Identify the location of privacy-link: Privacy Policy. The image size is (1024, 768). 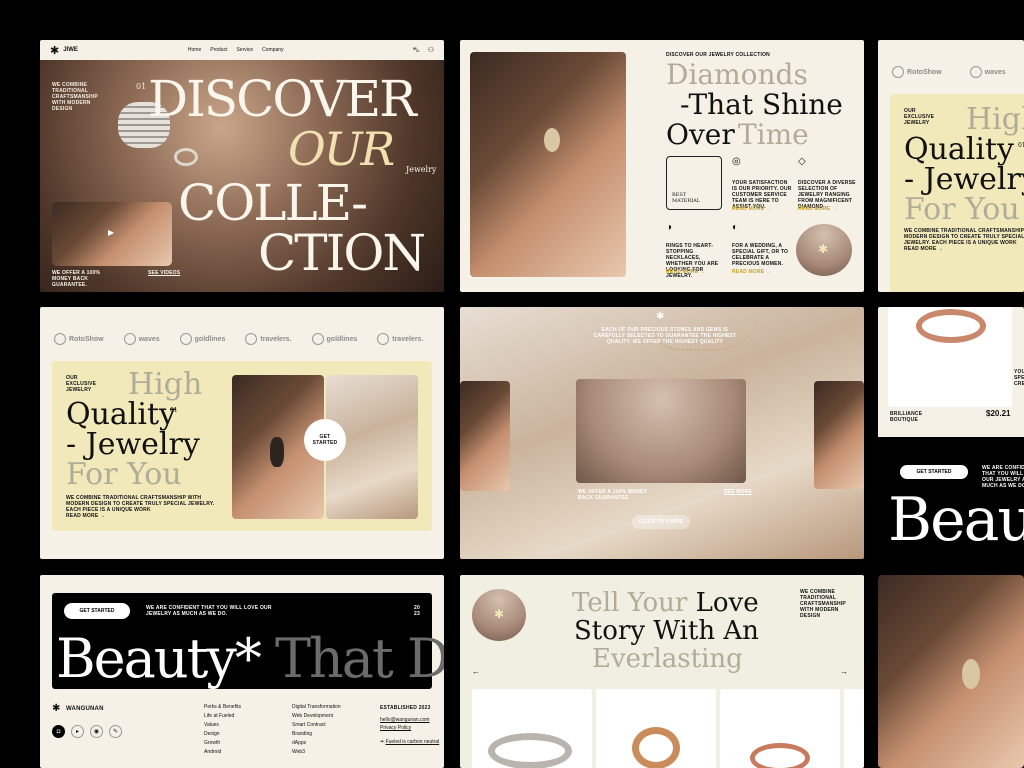
(395, 728).